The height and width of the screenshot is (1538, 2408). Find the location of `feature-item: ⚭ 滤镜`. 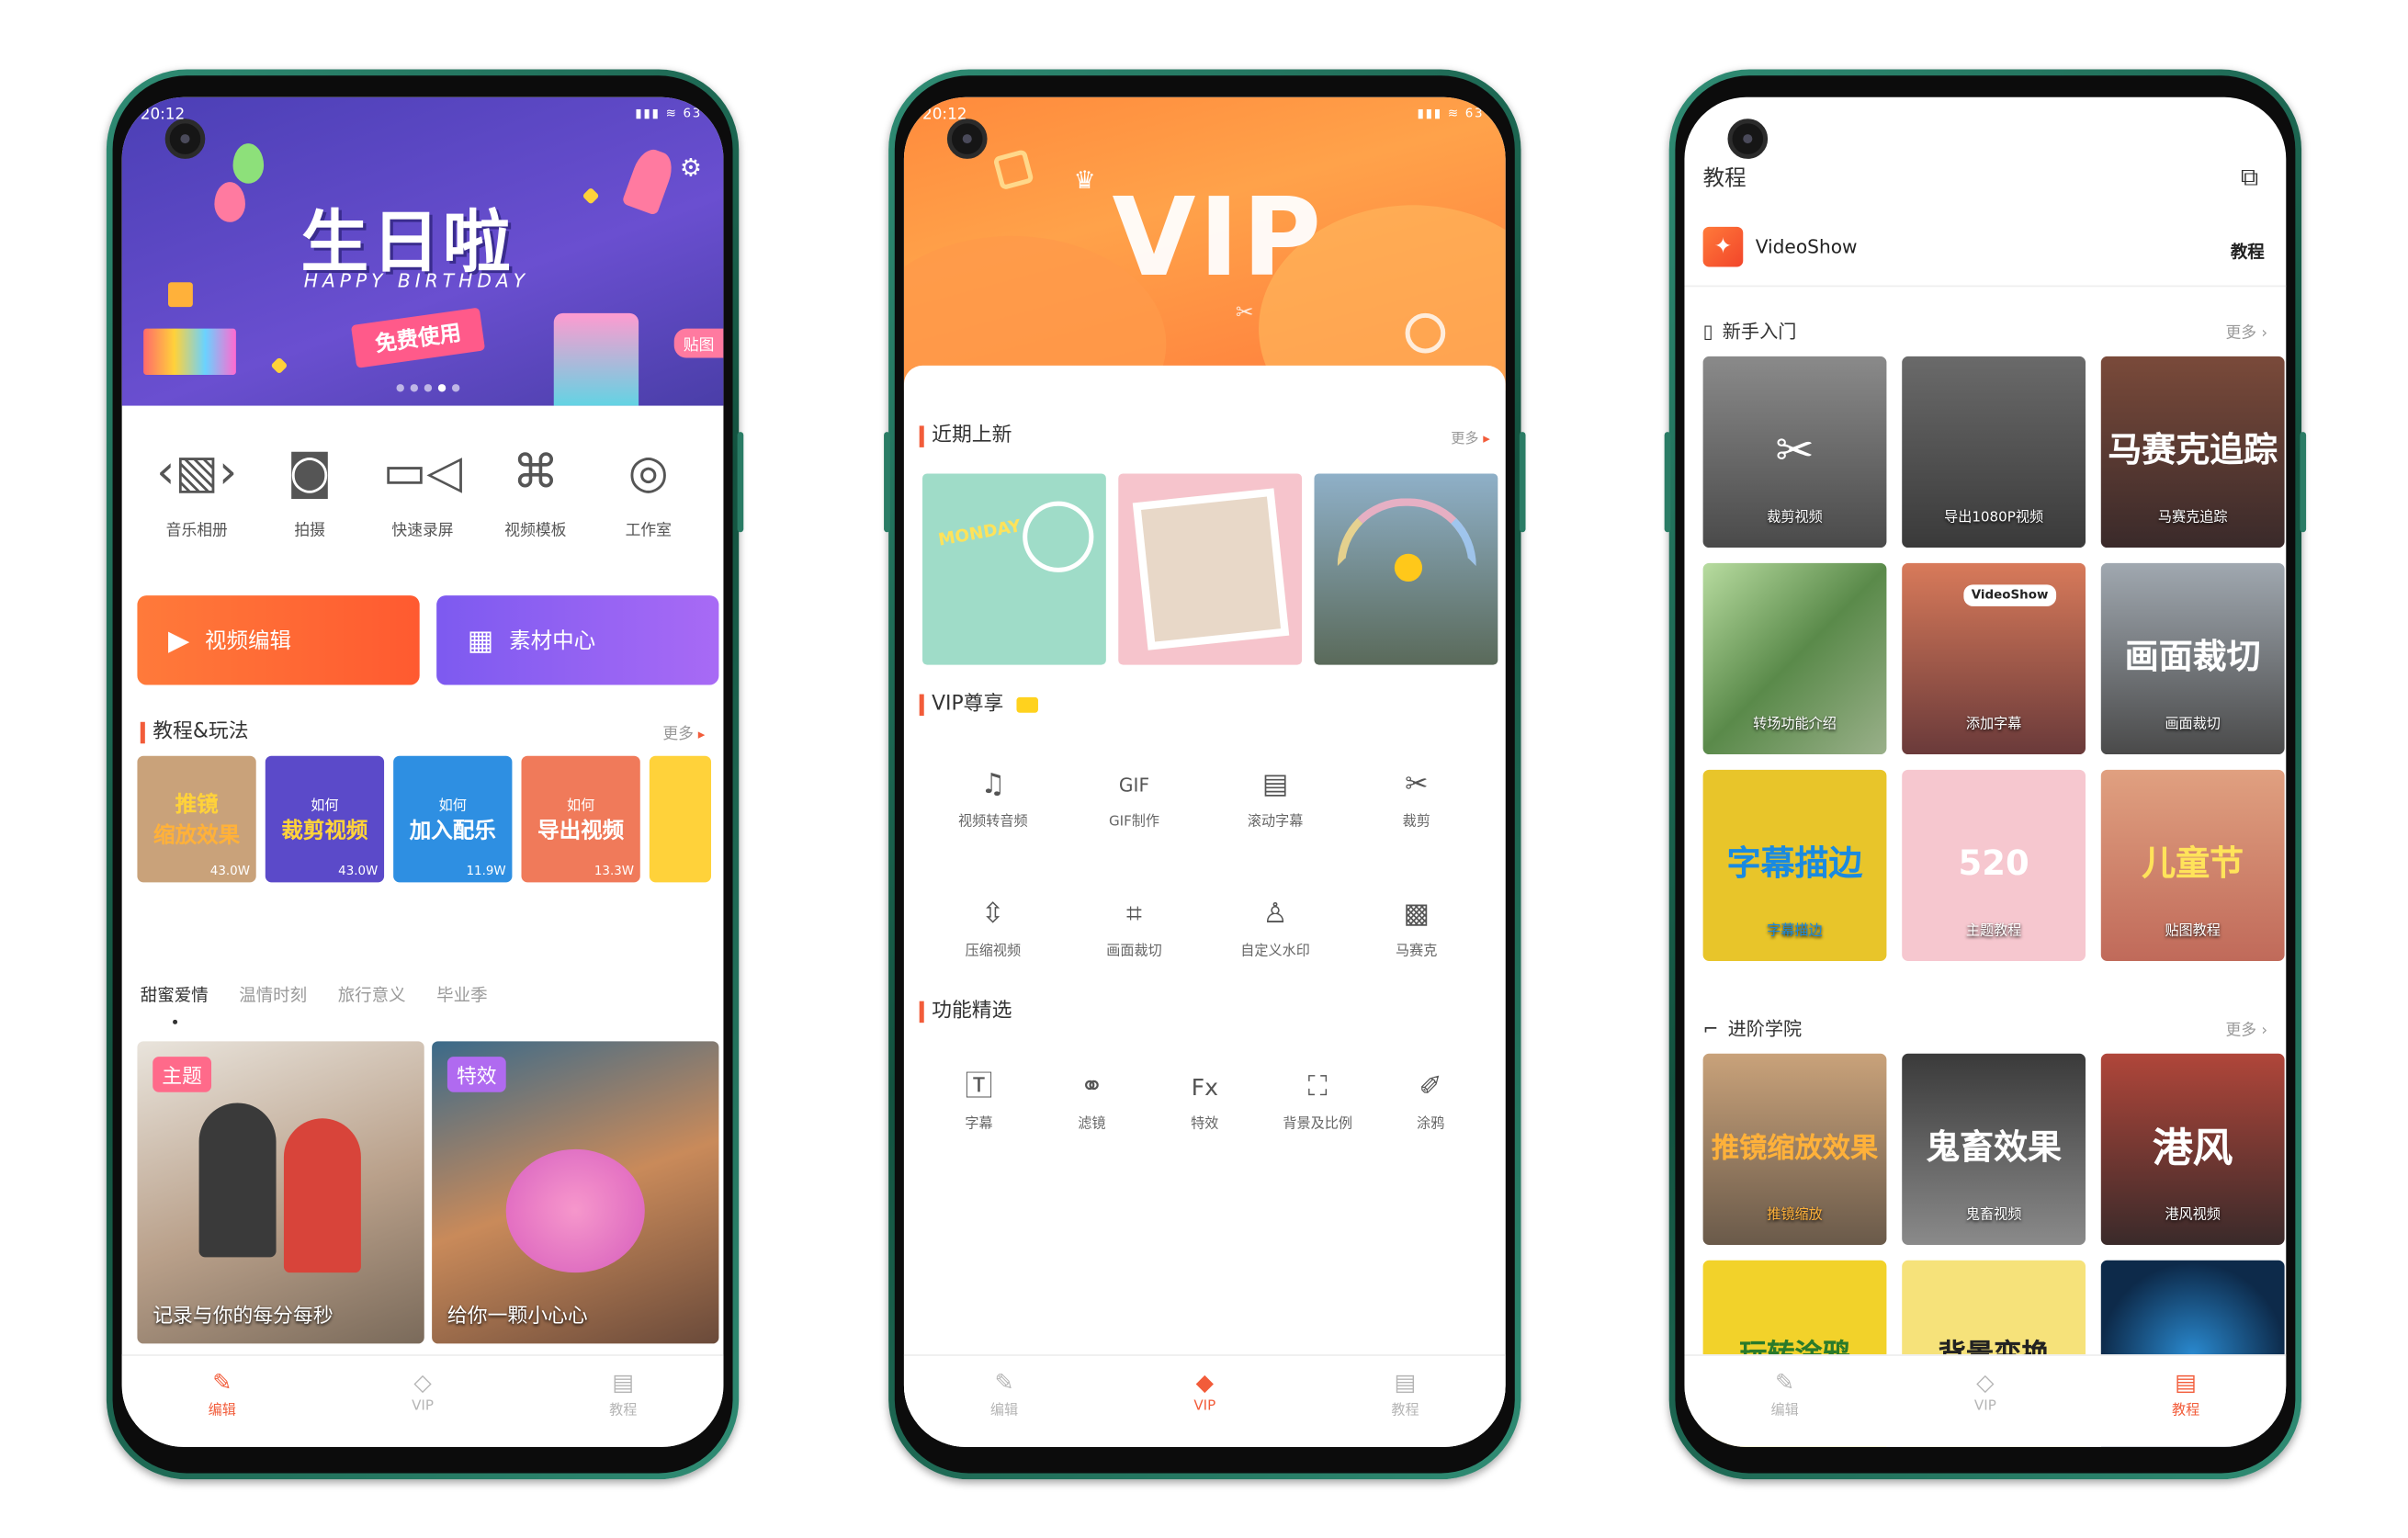

feature-item: ⚭ 滤镜 is located at coordinates (1092, 1101).